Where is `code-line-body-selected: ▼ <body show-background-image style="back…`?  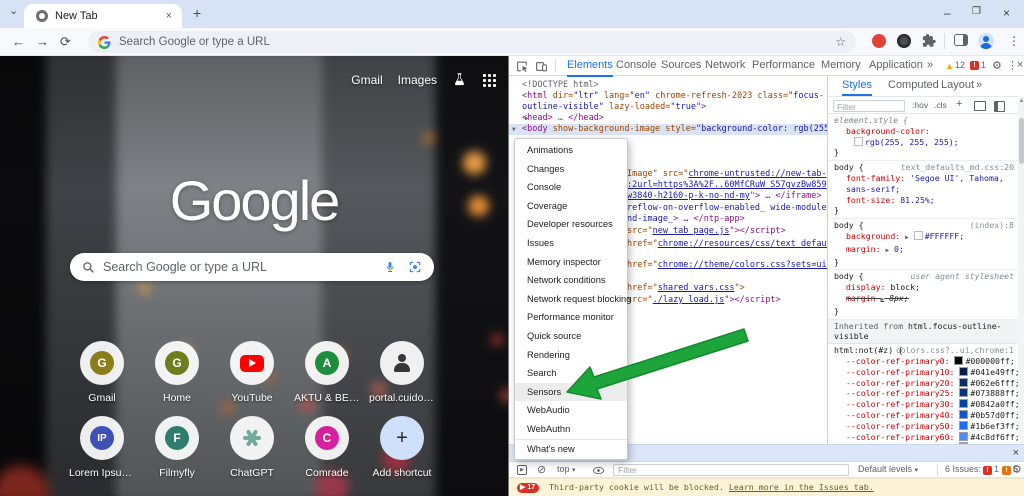 code-line-body-selected: ▼ <body show-background-image style="back… is located at coordinates (668, 129).